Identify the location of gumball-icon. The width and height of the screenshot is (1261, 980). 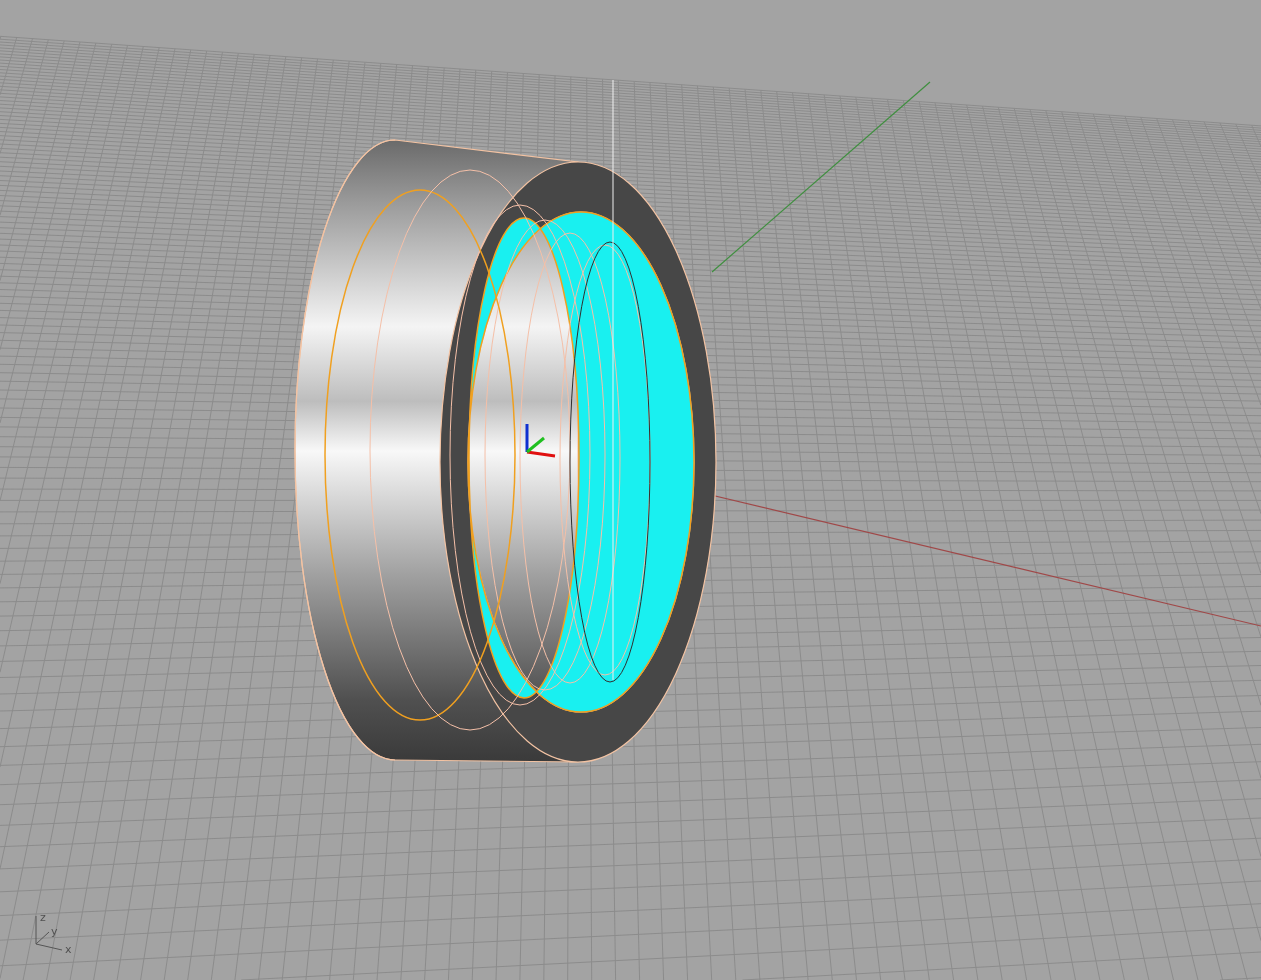
(540, 441).